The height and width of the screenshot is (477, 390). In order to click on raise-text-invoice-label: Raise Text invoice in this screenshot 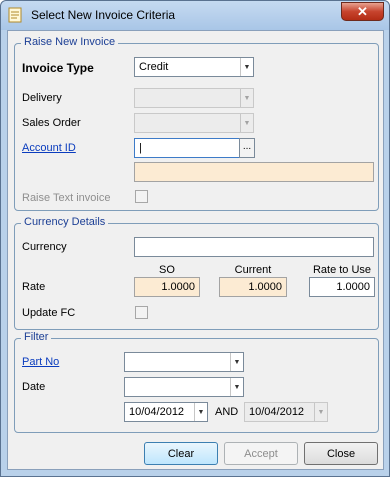, I will do `click(66, 198)`.